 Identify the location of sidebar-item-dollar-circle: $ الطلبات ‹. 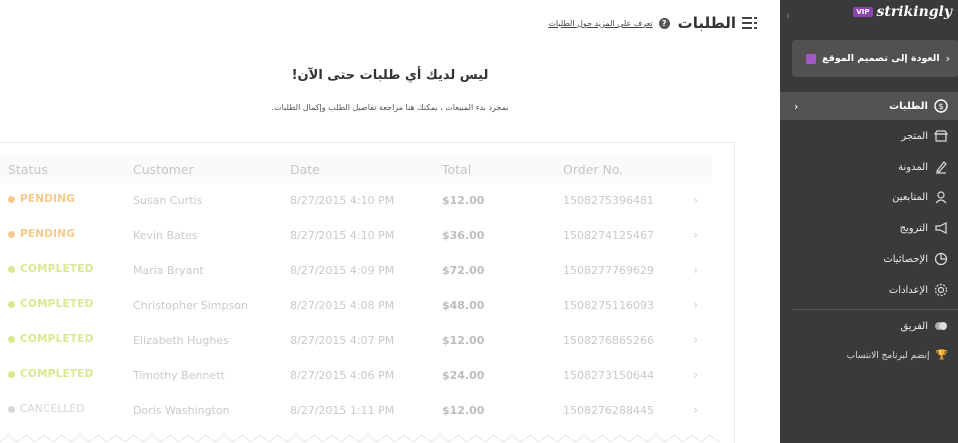
(869, 106).